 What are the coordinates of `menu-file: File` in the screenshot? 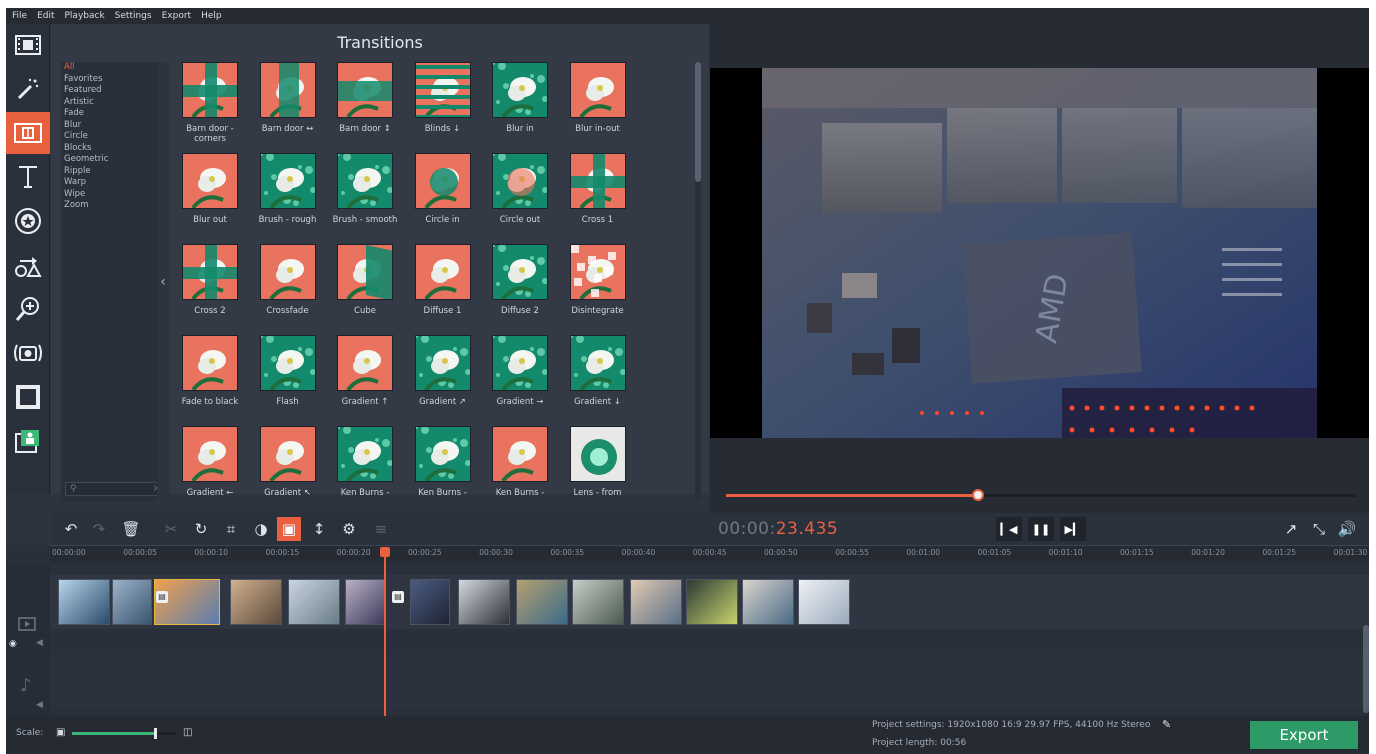 It's located at (19, 16).